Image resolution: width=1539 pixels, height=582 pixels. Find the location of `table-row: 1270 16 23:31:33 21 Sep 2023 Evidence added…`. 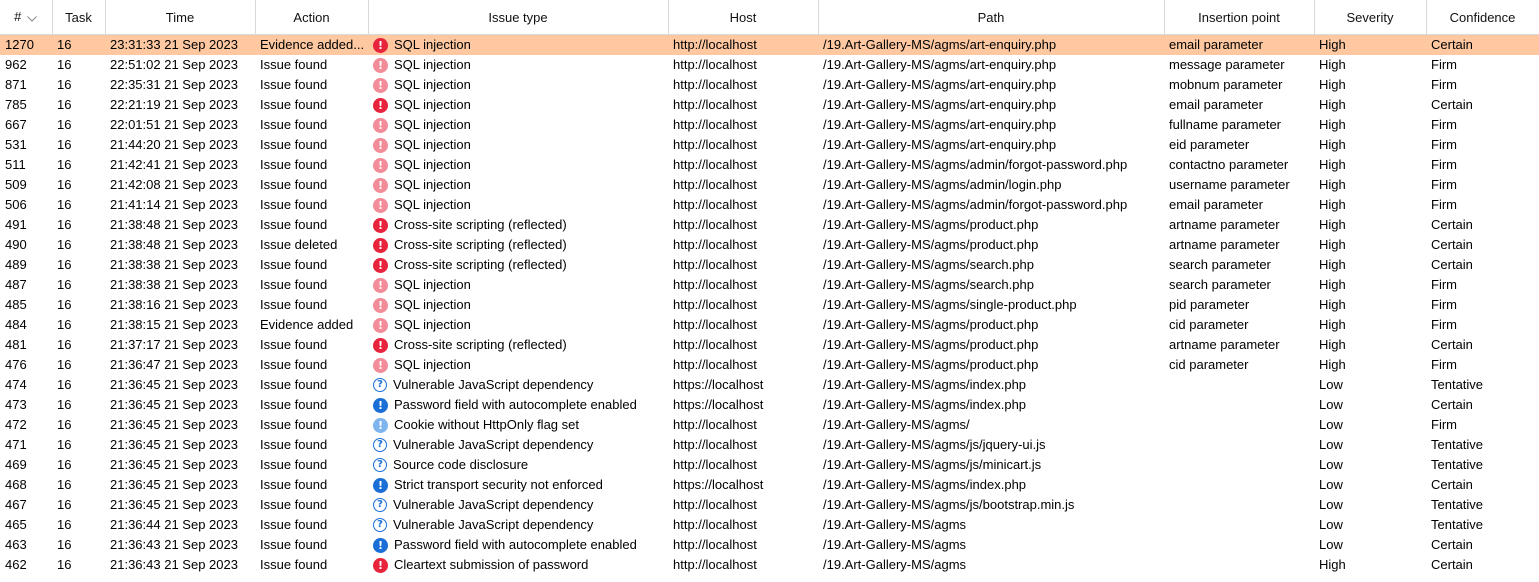

table-row: 1270 16 23:31:33 21 Sep 2023 Evidence added… is located at coordinates (769, 44).